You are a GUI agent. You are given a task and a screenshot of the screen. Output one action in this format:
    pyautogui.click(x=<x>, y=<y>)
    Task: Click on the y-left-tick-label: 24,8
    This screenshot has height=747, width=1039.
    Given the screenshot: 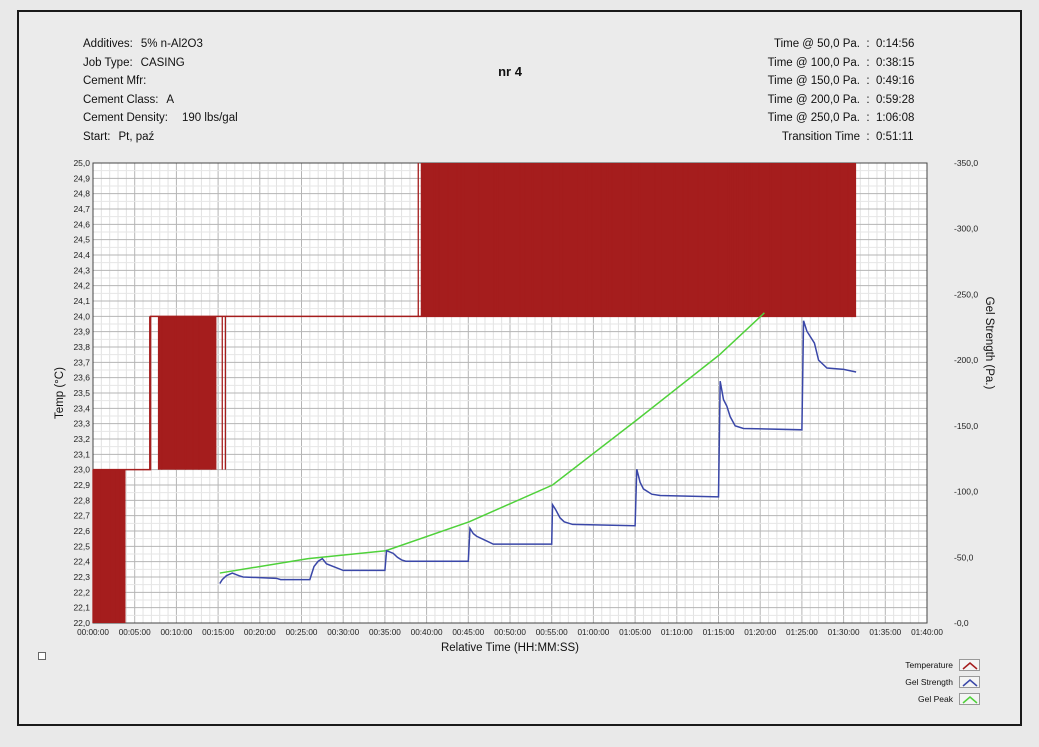 What is the action you would take?
    pyautogui.click(x=81, y=194)
    